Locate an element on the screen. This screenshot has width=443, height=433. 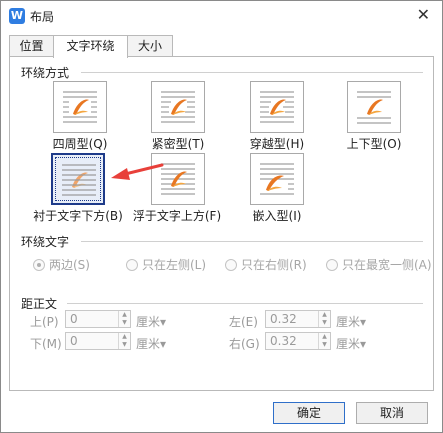
tab-size: 大小 is located at coordinates (150, 46).